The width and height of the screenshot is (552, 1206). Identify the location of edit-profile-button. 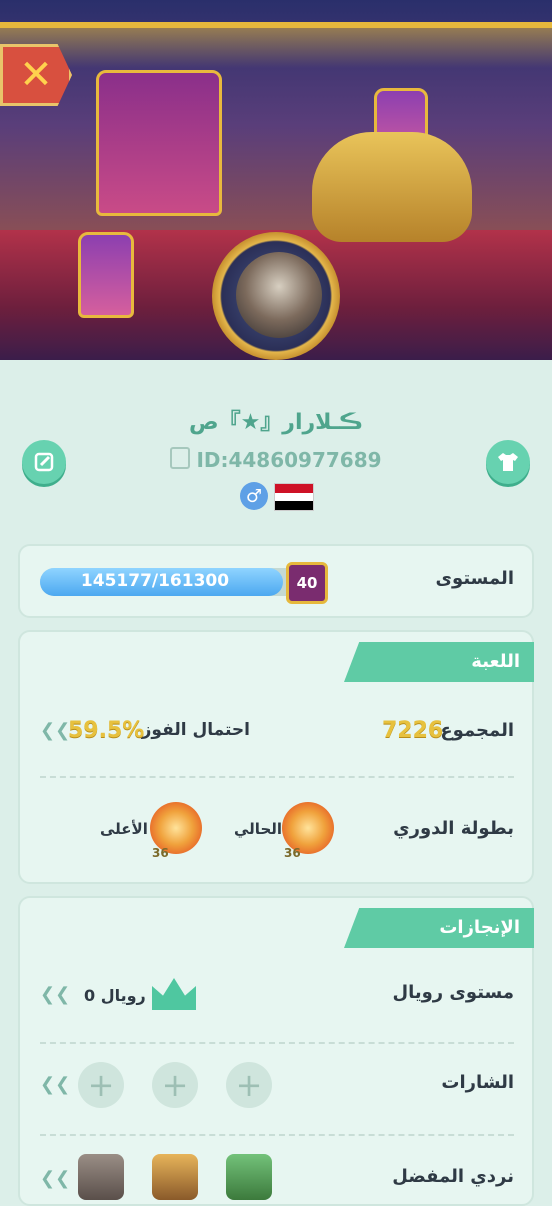
(44, 462).